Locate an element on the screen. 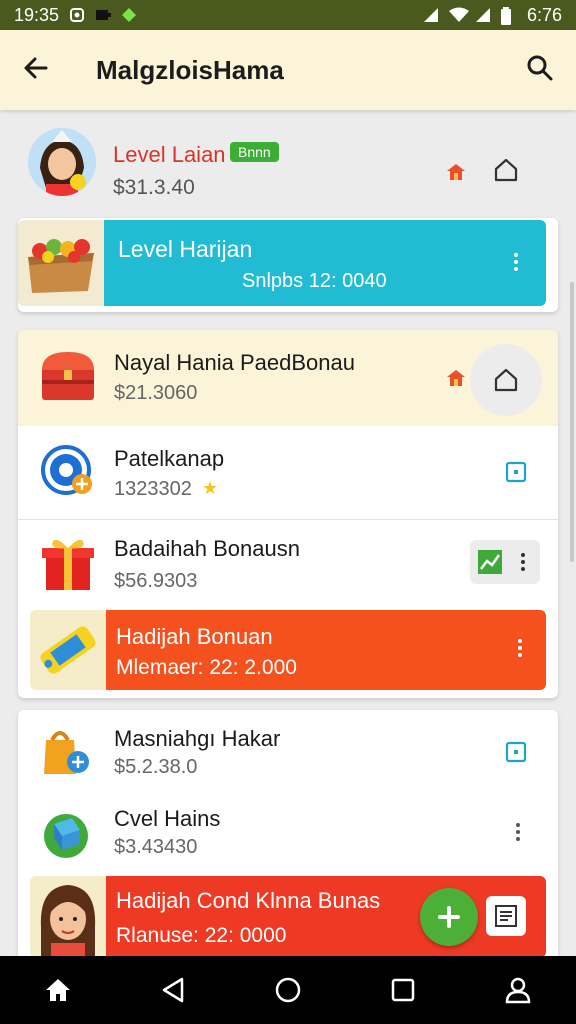 This screenshot has width=576, height=1024. ticket-icon is located at coordinates (68, 650).